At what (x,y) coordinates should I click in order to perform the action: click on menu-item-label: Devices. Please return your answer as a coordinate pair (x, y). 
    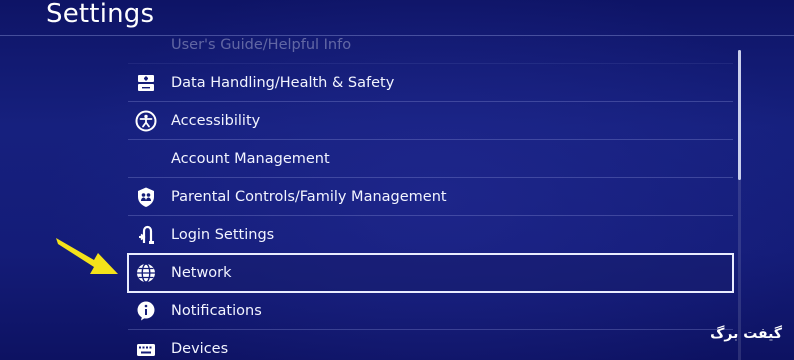
    Looking at the image, I should click on (200, 349).